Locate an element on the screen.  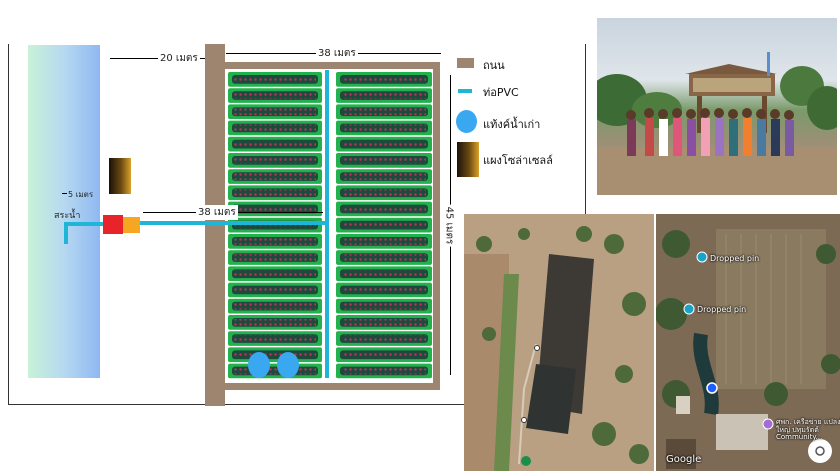
road-vertical is located at coordinates (215, 225).